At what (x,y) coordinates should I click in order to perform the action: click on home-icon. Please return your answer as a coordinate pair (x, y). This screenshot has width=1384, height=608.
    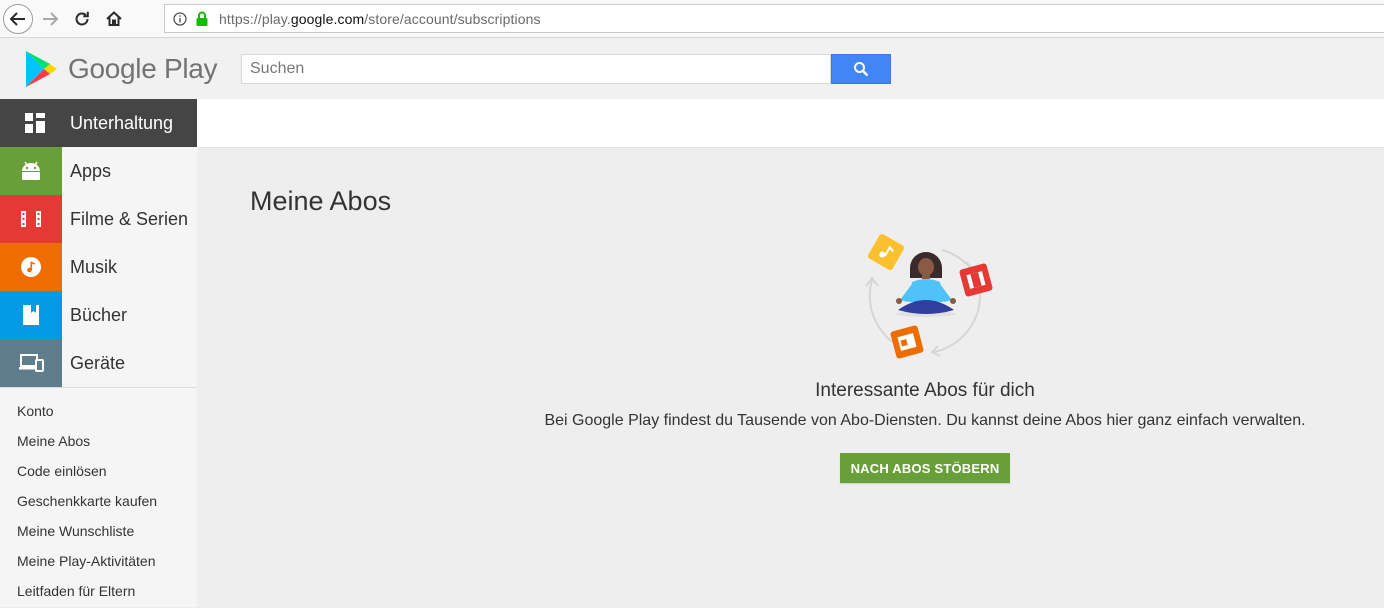
    Looking at the image, I should click on (114, 18).